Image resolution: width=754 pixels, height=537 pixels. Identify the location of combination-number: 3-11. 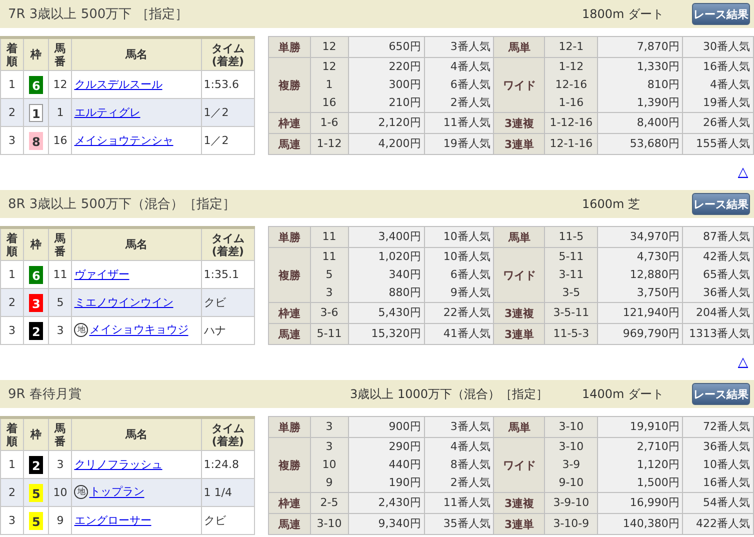
(571, 275).